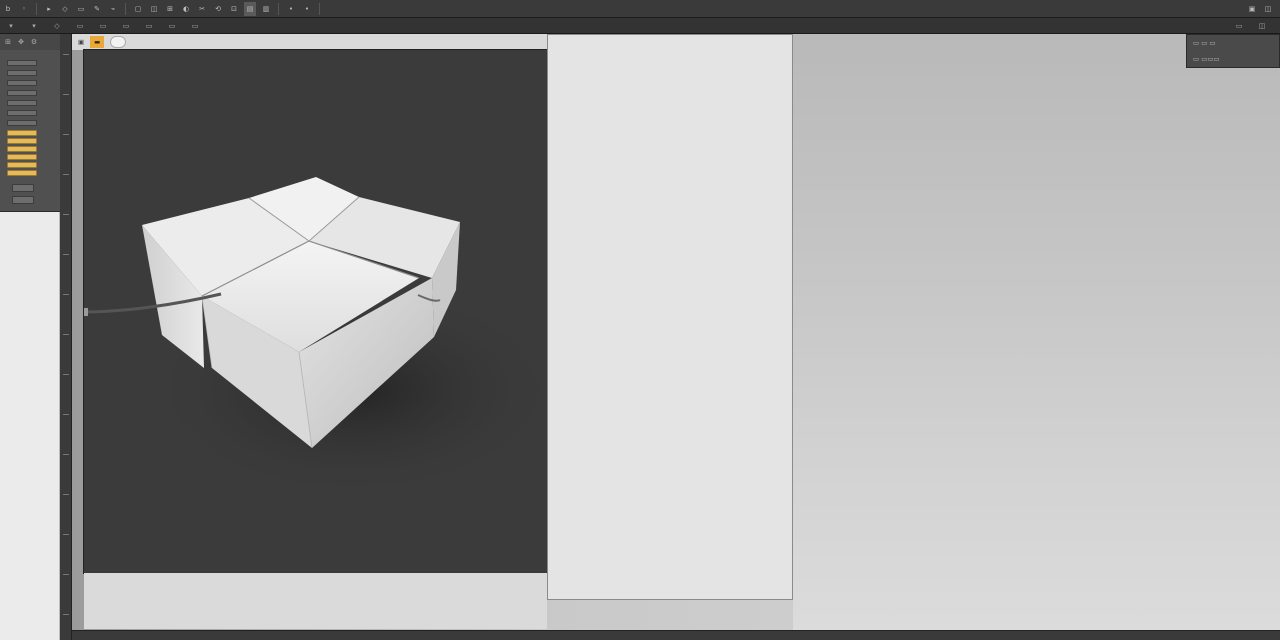 Image resolution: width=1280 pixels, height=640 pixels. I want to click on navigator-row: ▭ ▭ ▭, so click(1204, 43).